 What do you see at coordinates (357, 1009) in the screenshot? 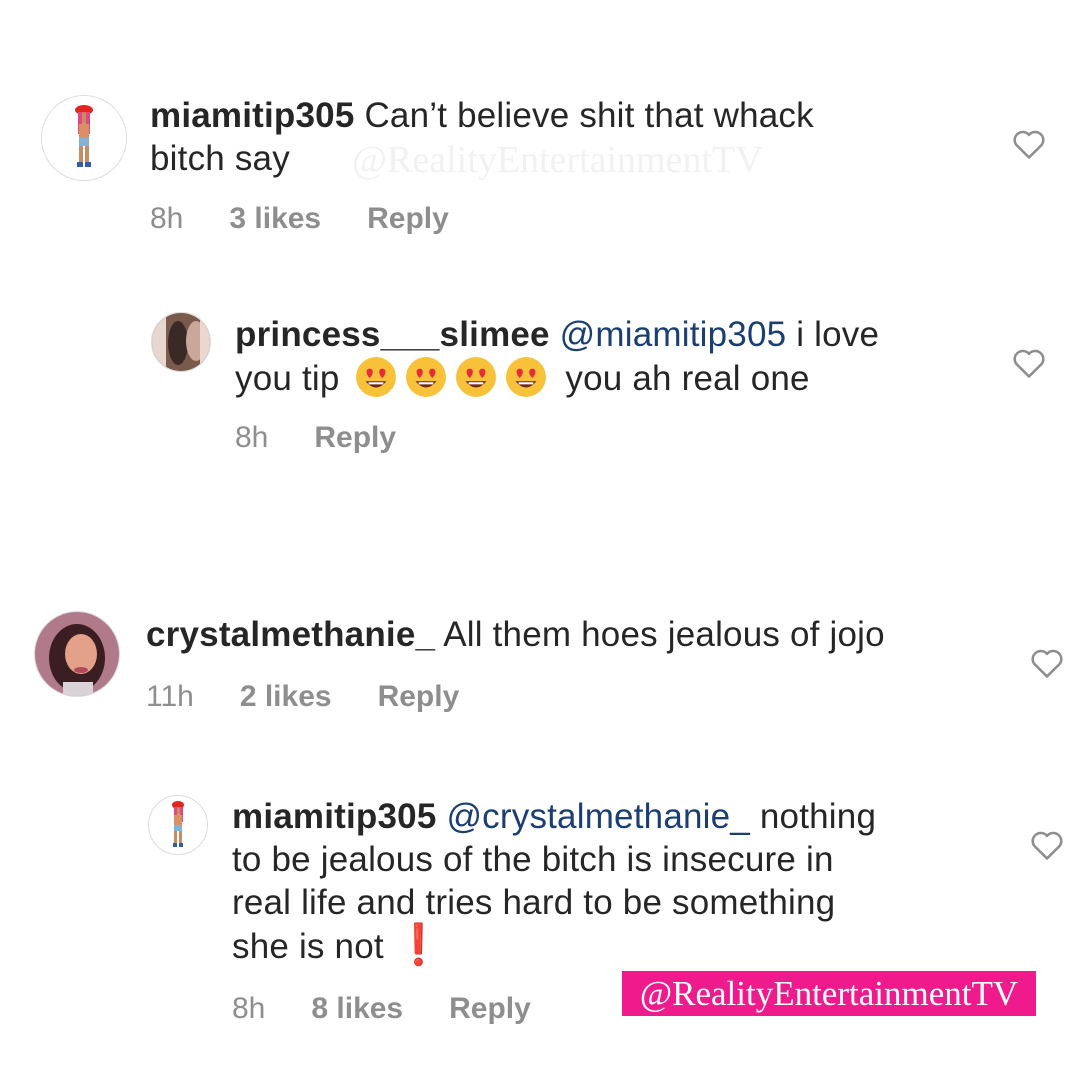
I see `likes-count: 8 likes` at bounding box center [357, 1009].